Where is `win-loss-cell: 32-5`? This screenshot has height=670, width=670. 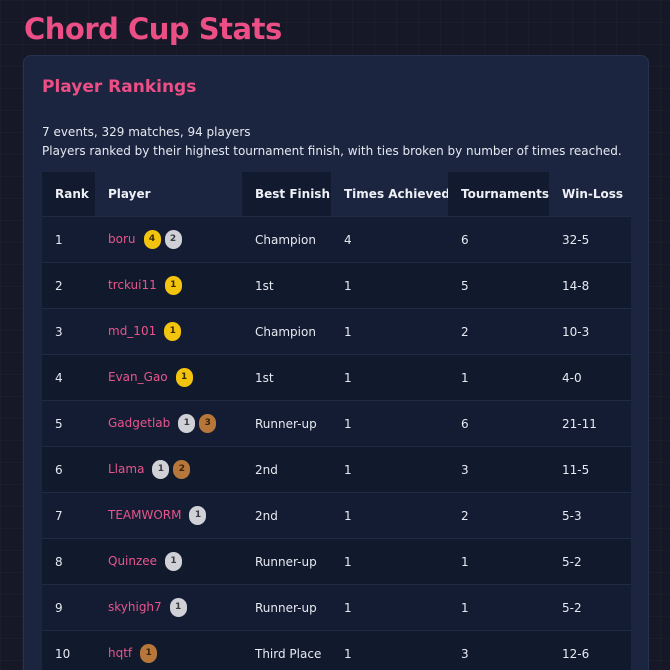 win-loss-cell: 32-5 is located at coordinates (590, 239).